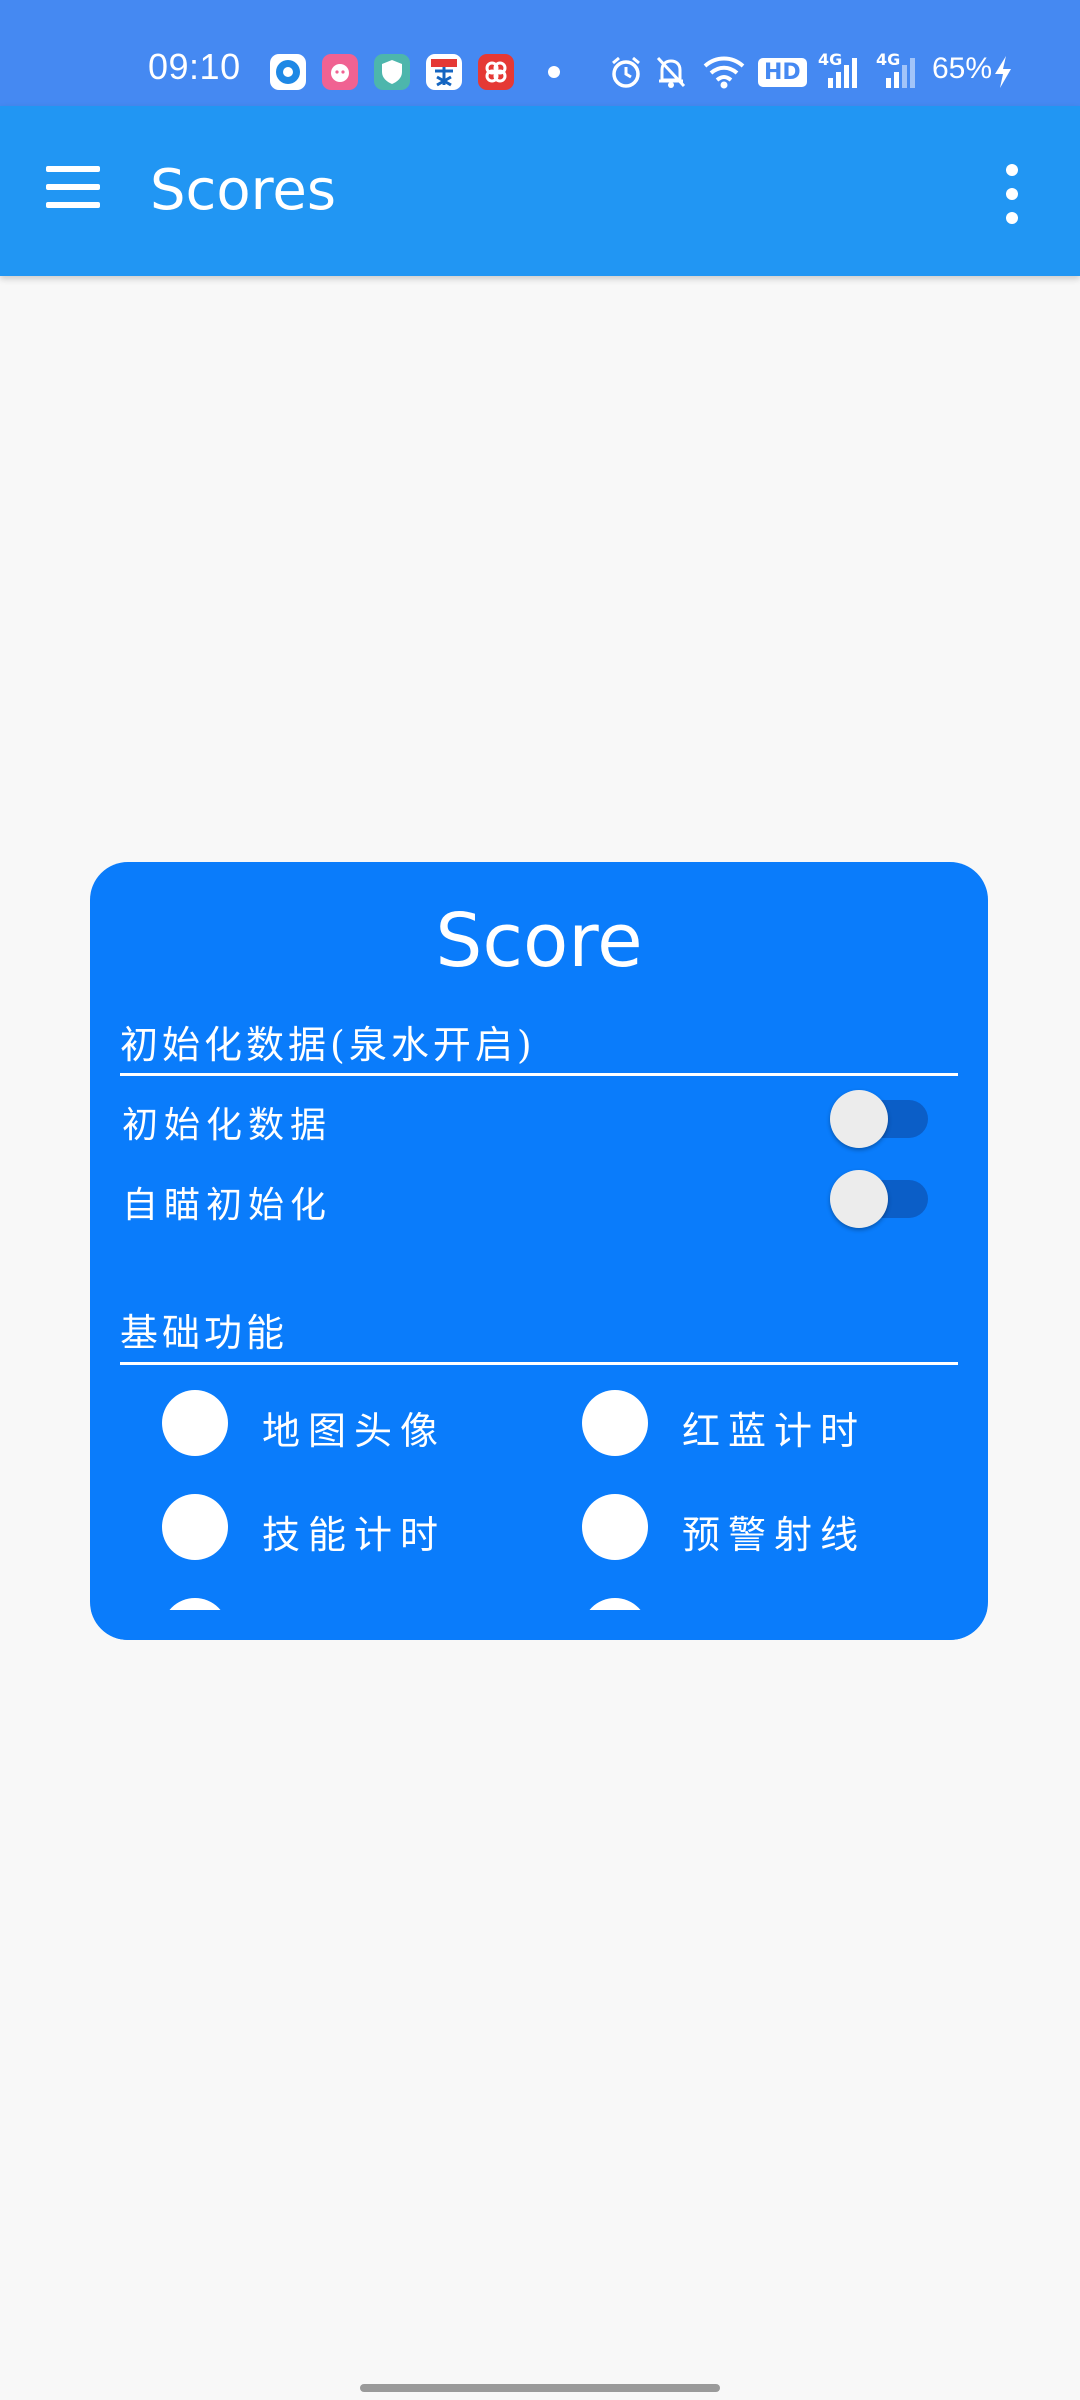 This screenshot has width=1080, height=2400. I want to click on signal-4g-icon-2: 4G, so click(898, 71).